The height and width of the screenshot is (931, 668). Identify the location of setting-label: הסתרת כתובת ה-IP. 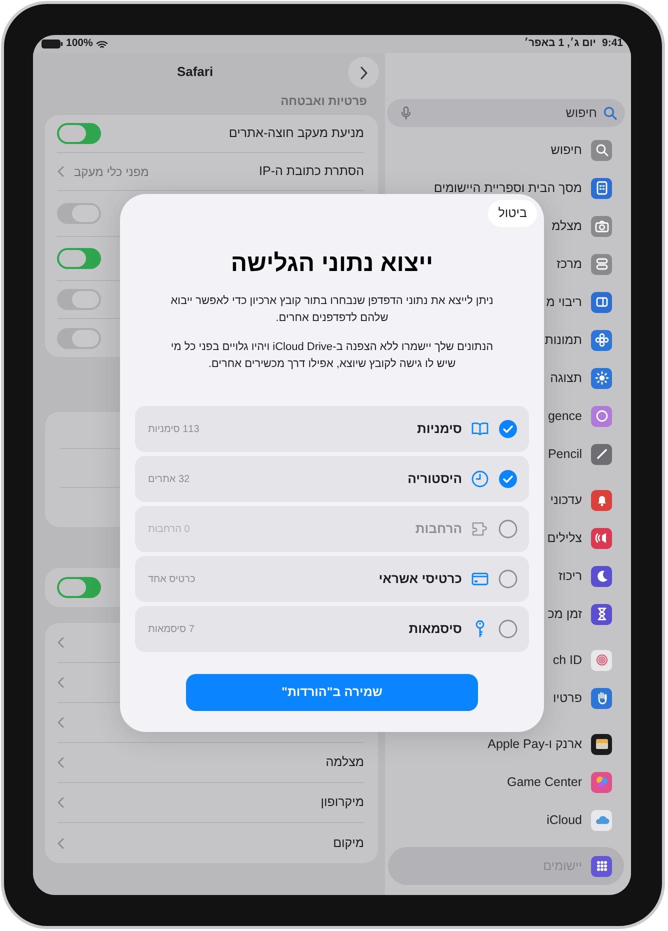
(311, 171).